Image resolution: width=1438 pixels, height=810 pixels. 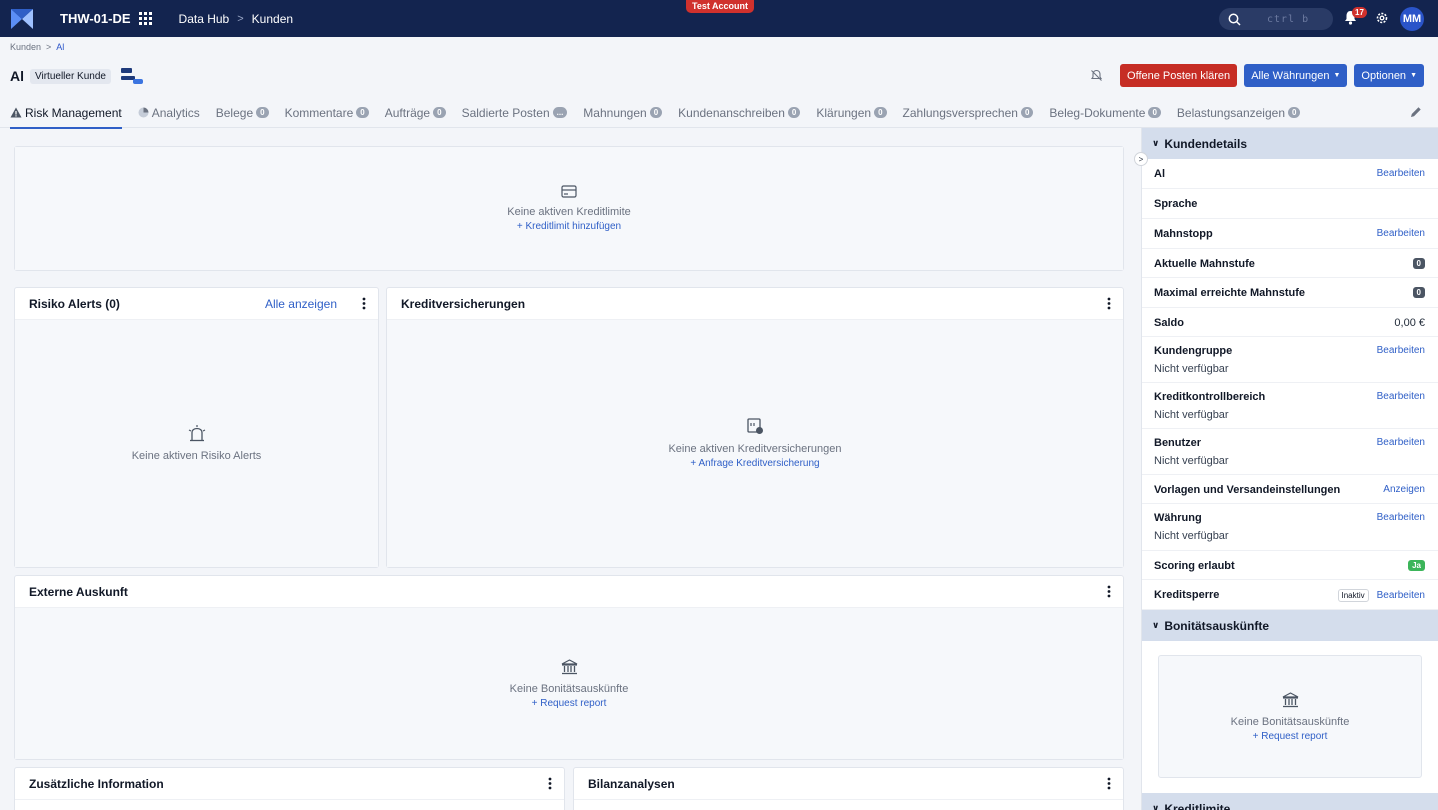 What do you see at coordinates (132, 76) in the screenshot?
I see `hierarchy-icon` at bounding box center [132, 76].